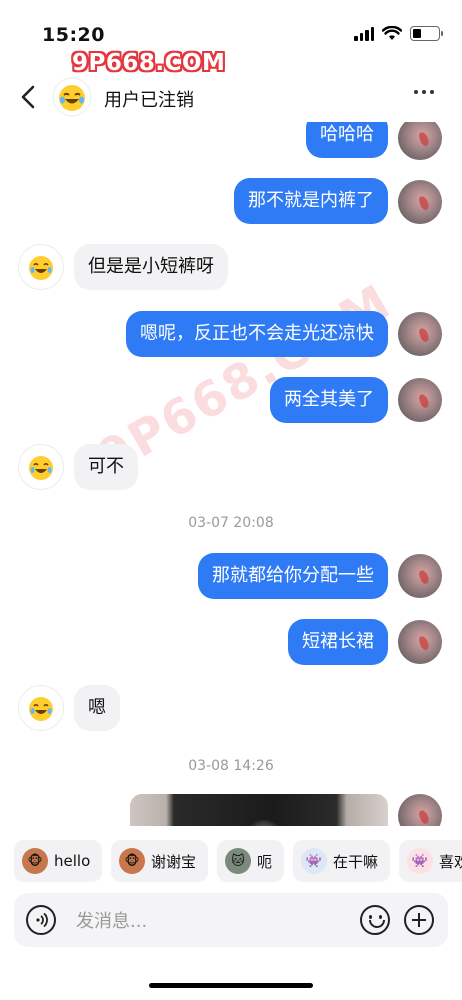  What do you see at coordinates (293, 576) in the screenshot?
I see `message-bubble: 那就都给你分配一些` at bounding box center [293, 576].